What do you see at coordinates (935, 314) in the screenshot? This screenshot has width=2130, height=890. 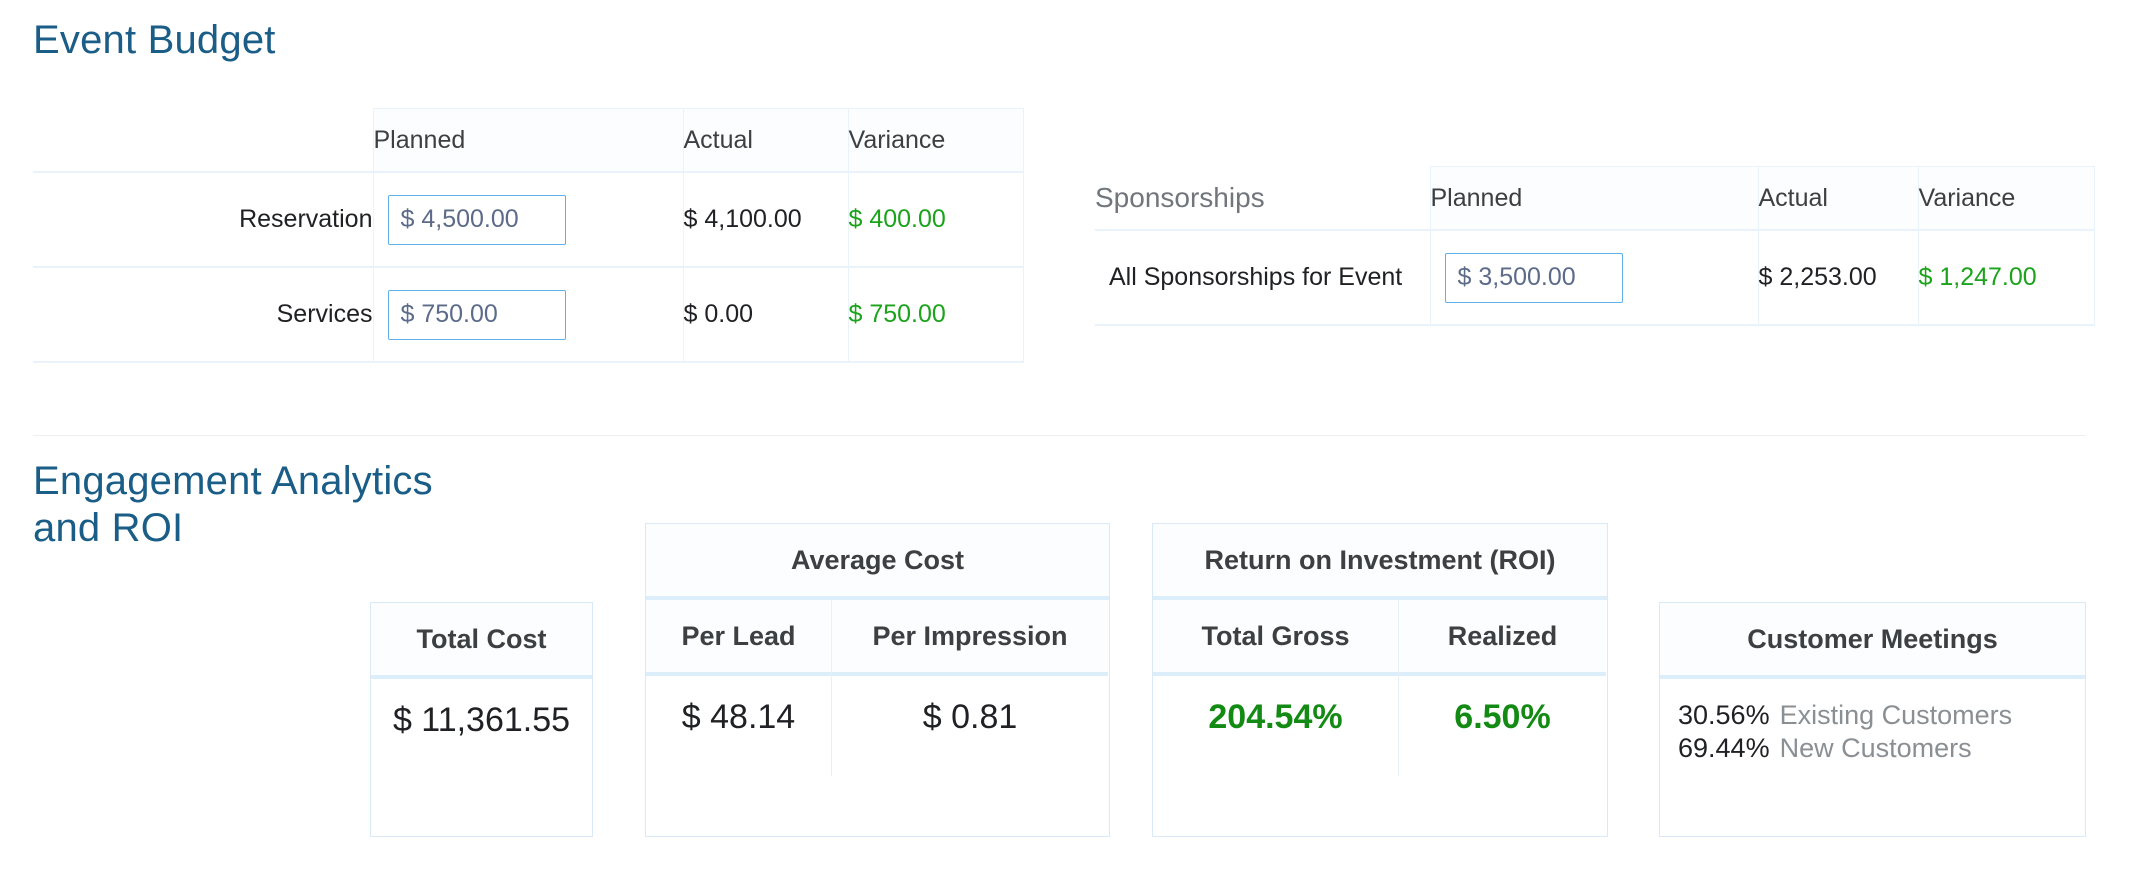 I see `cell-services-variance: $ 750.00` at bounding box center [935, 314].